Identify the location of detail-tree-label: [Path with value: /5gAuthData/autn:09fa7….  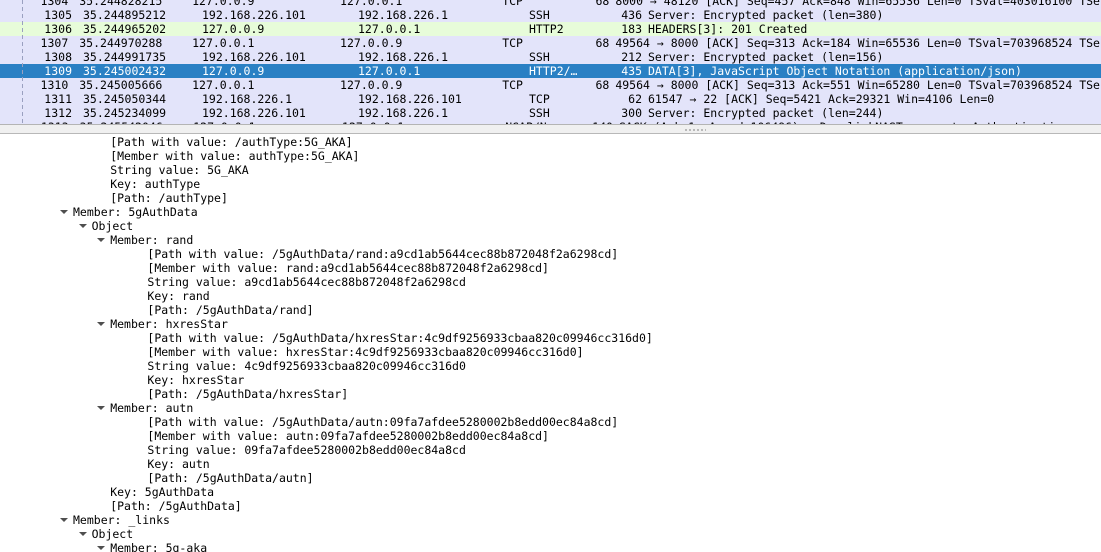
(383, 422).